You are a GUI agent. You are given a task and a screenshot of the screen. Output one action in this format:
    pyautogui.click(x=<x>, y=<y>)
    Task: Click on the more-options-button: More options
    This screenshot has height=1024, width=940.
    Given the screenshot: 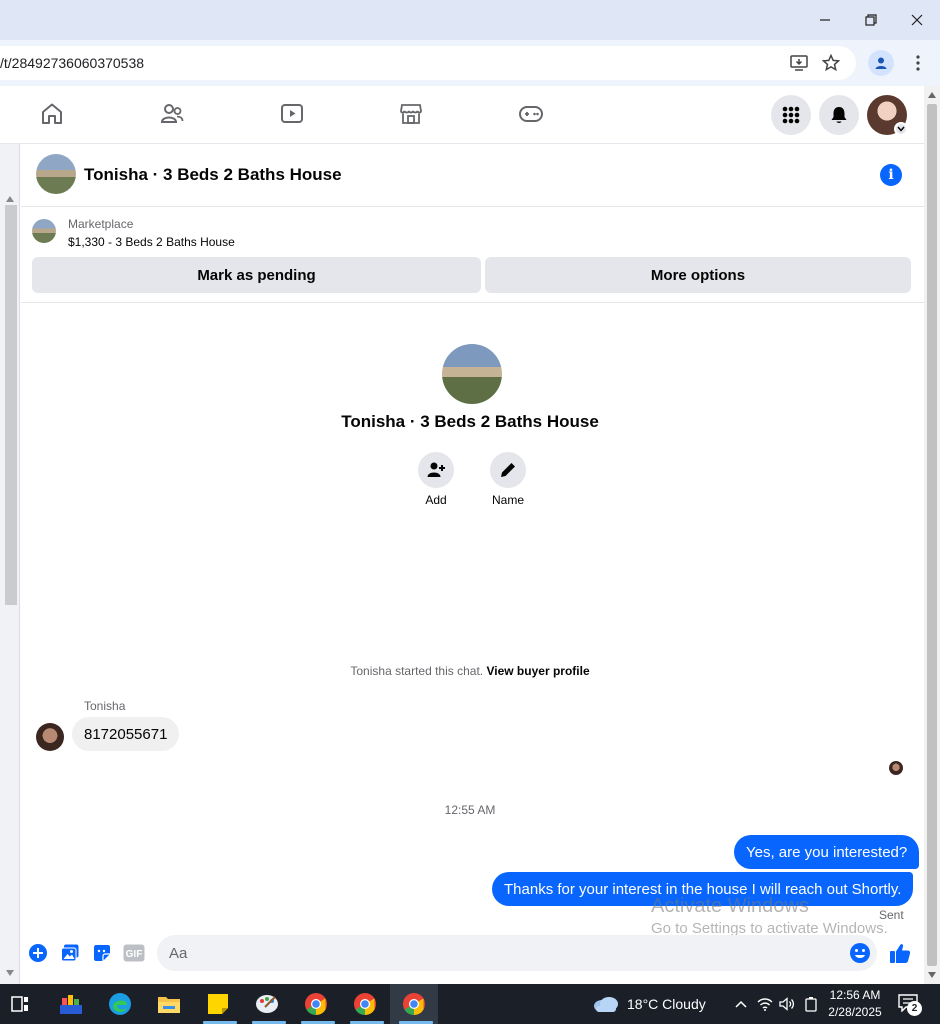 What is the action you would take?
    pyautogui.click(x=698, y=275)
    